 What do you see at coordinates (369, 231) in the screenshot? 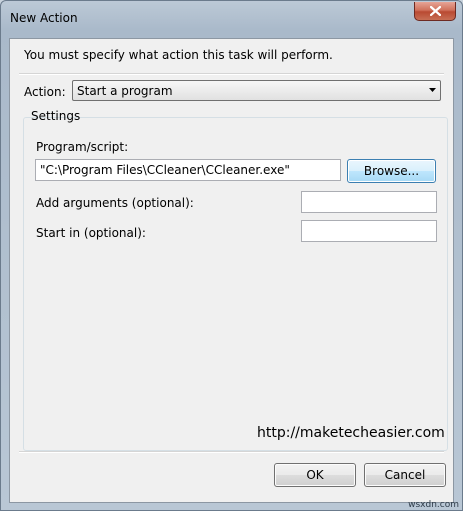
I see `start-in-input` at bounding box center [369, 231].